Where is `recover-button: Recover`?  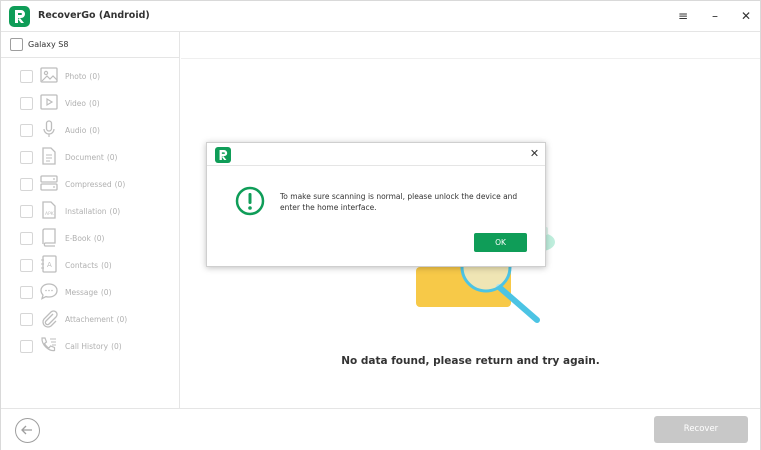 recover-button: Recover is located at coordinates (701, 429).